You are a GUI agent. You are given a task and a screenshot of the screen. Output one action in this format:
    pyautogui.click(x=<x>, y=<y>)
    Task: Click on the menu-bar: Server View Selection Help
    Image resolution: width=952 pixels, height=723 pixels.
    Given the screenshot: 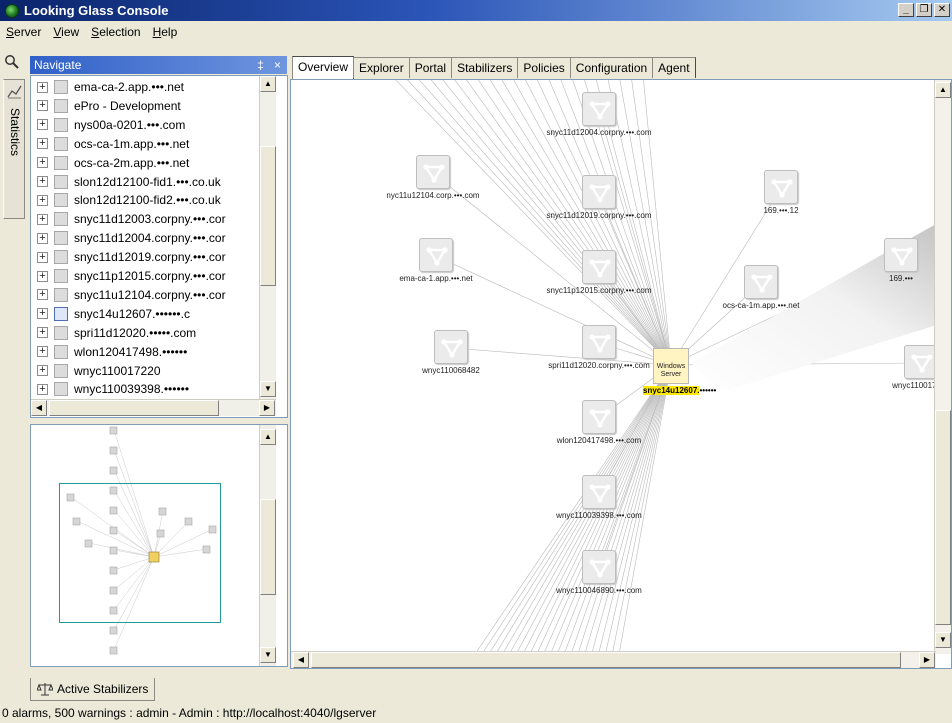 What is the action you would take?
    pyautogui.click(x=91, y=31)
    